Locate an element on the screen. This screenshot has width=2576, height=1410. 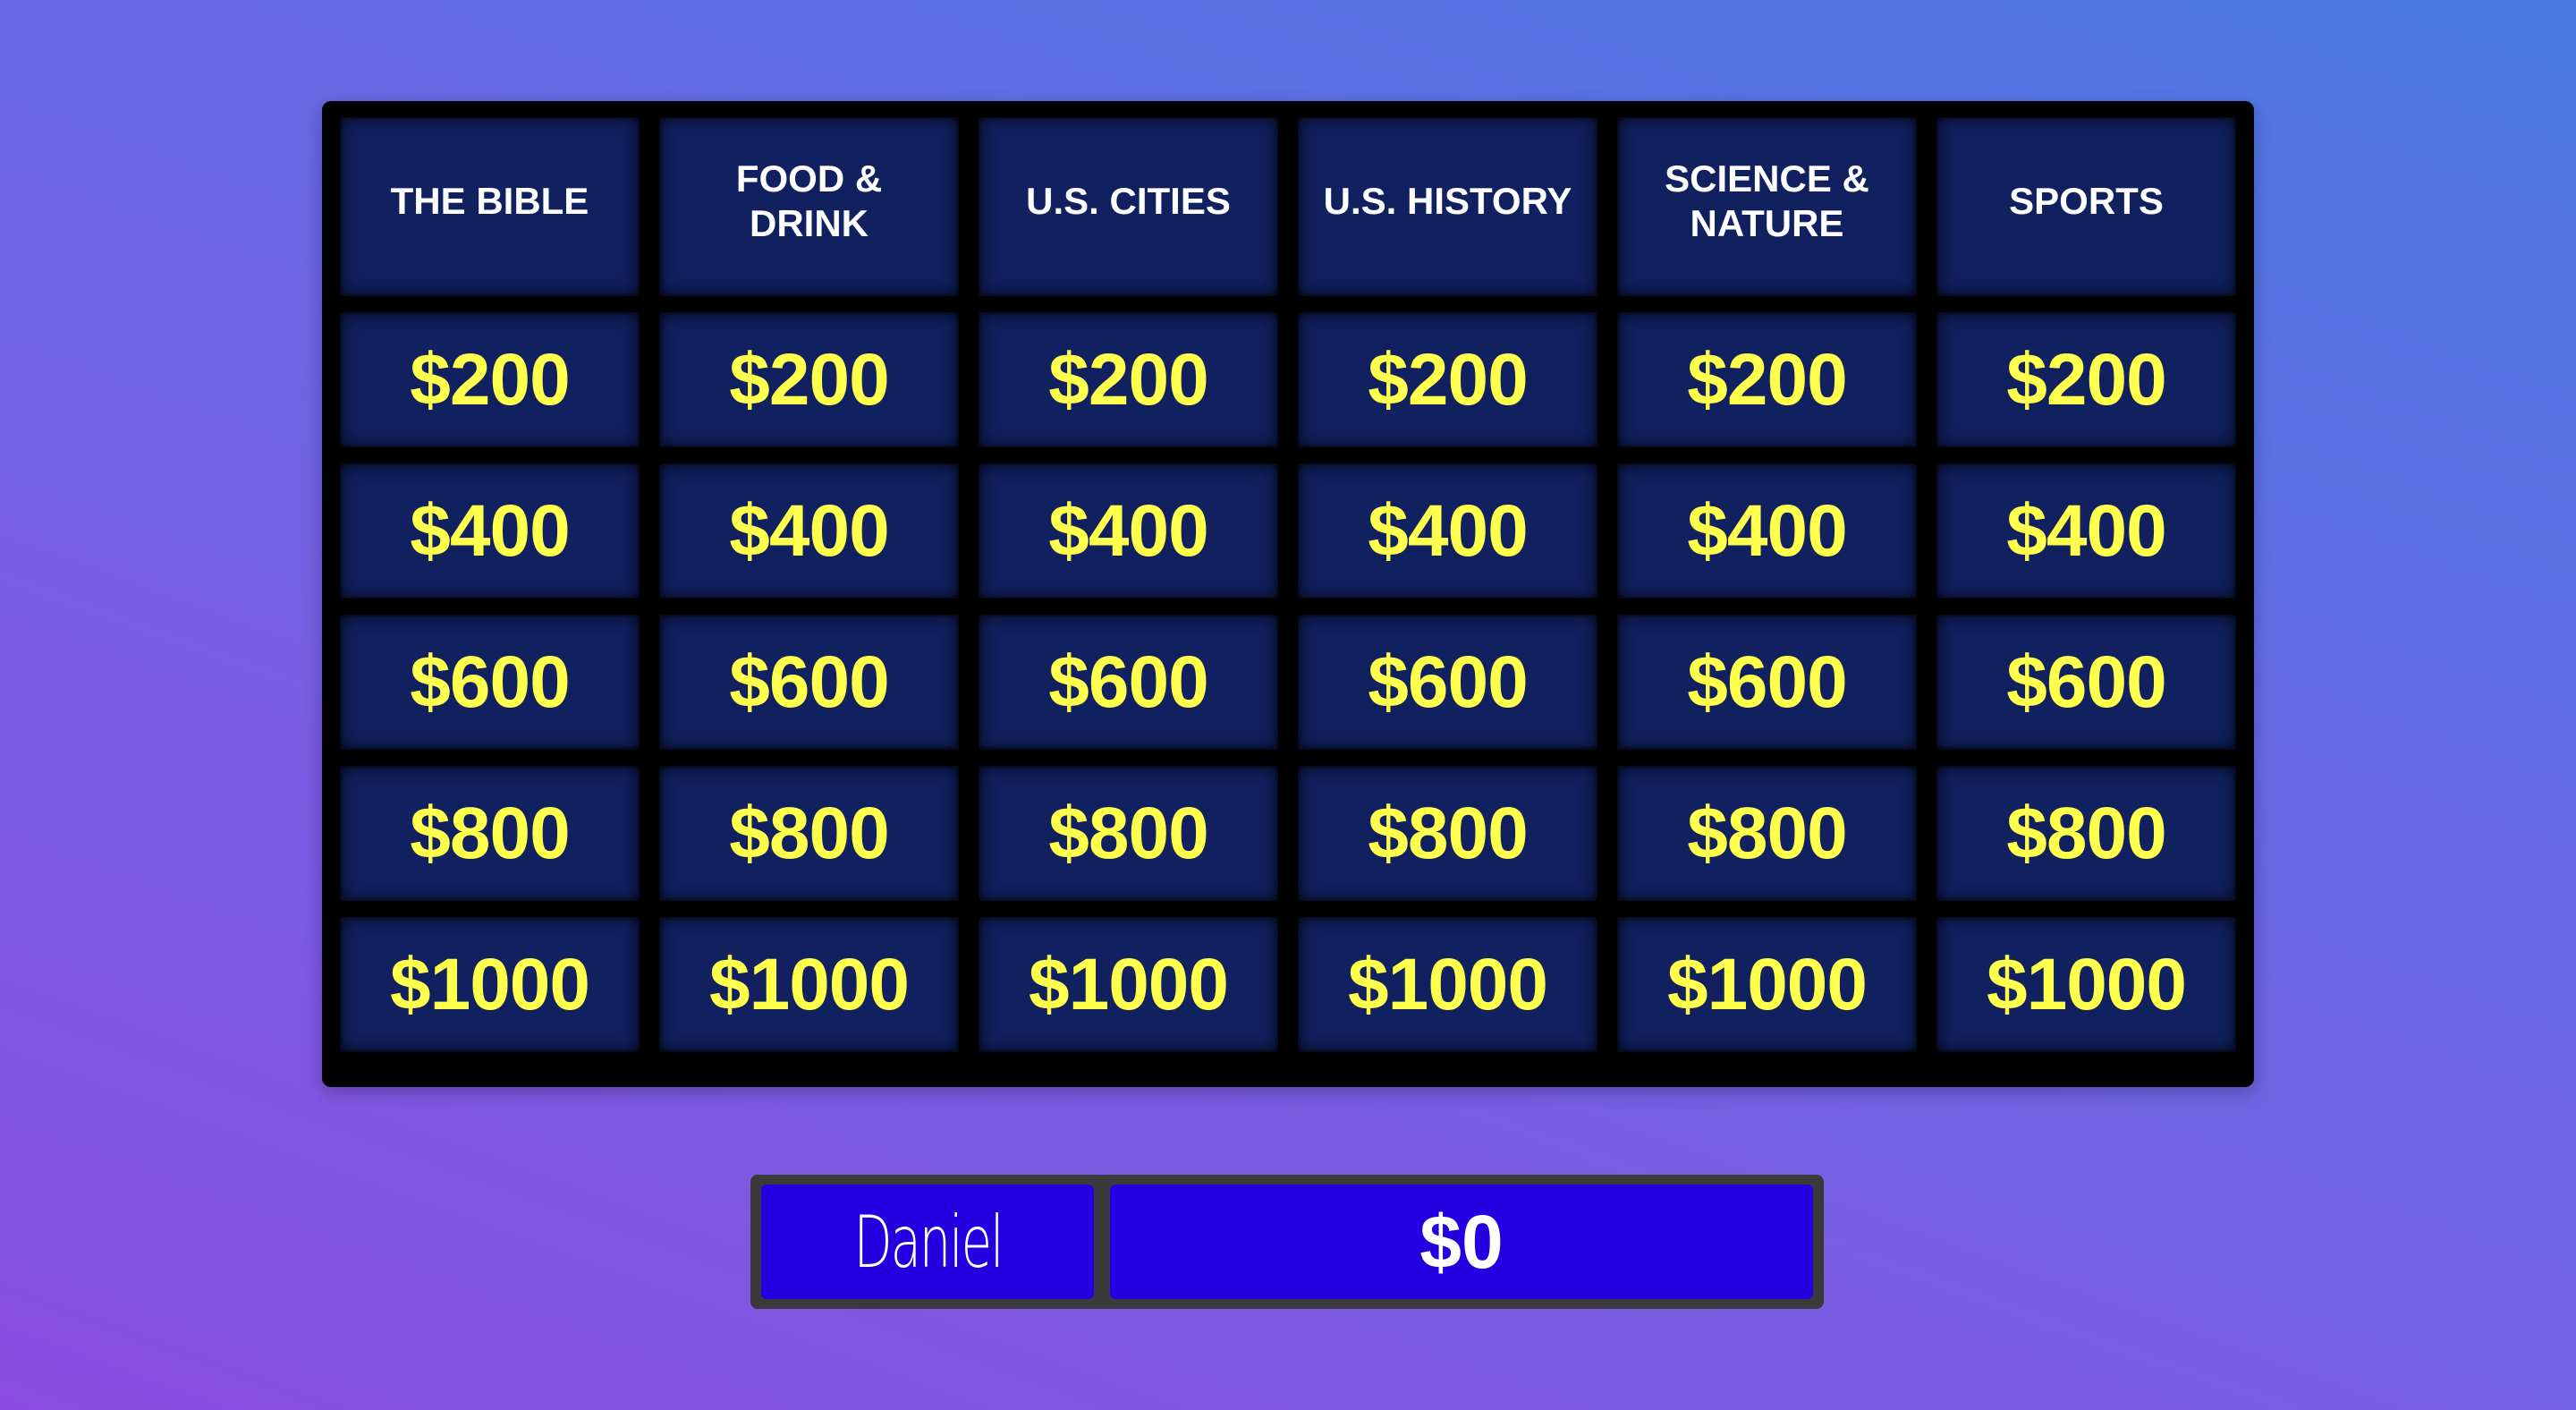
category-tile: THE BIBLE is located at coordinates (490, 206).